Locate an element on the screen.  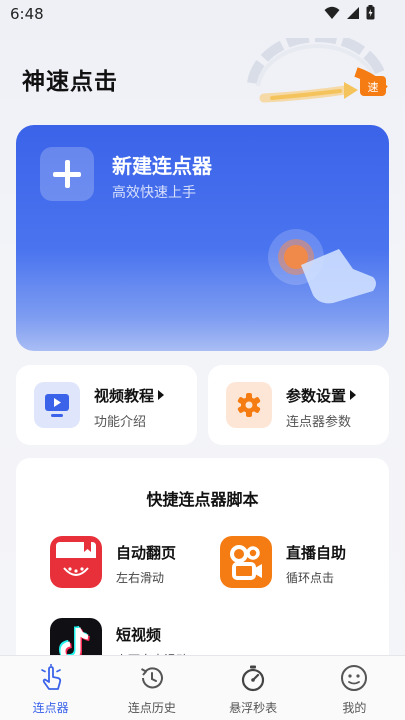
stopwatch-icon is located at coordinates (253, 678).